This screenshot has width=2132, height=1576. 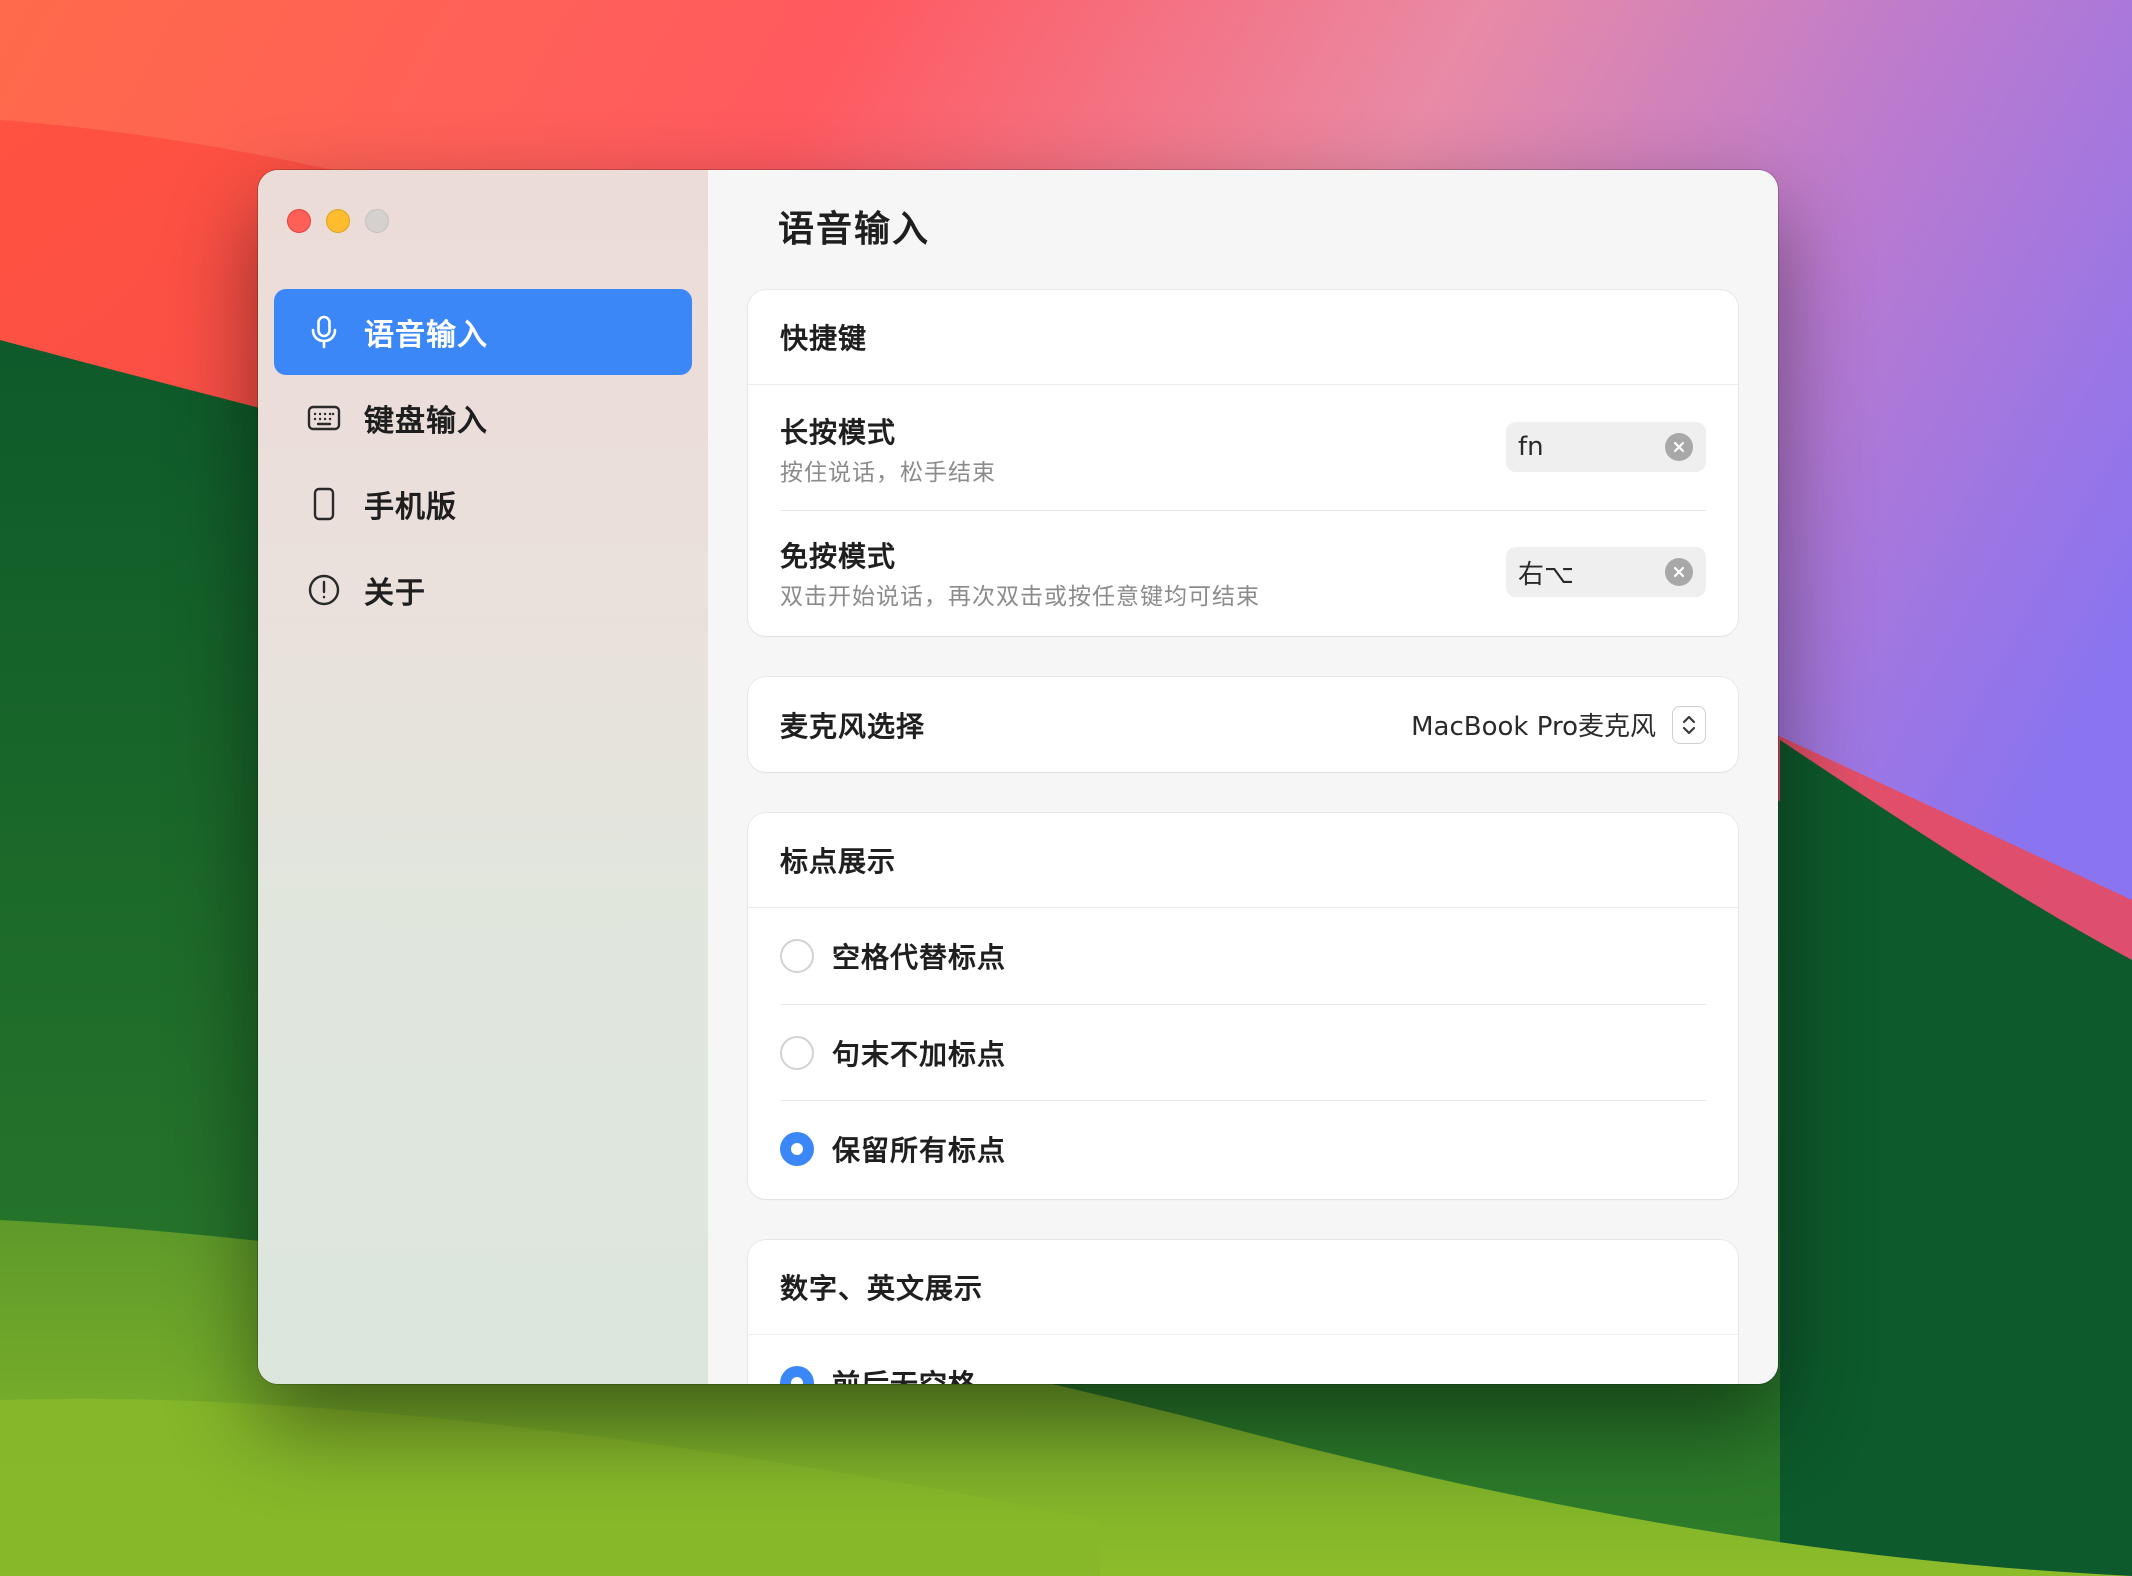 What do you see at coordinates (919, 957) in the screenshot?
I see `punctuation-option-label: 空格代替标点` at bounding box center [919, 957].